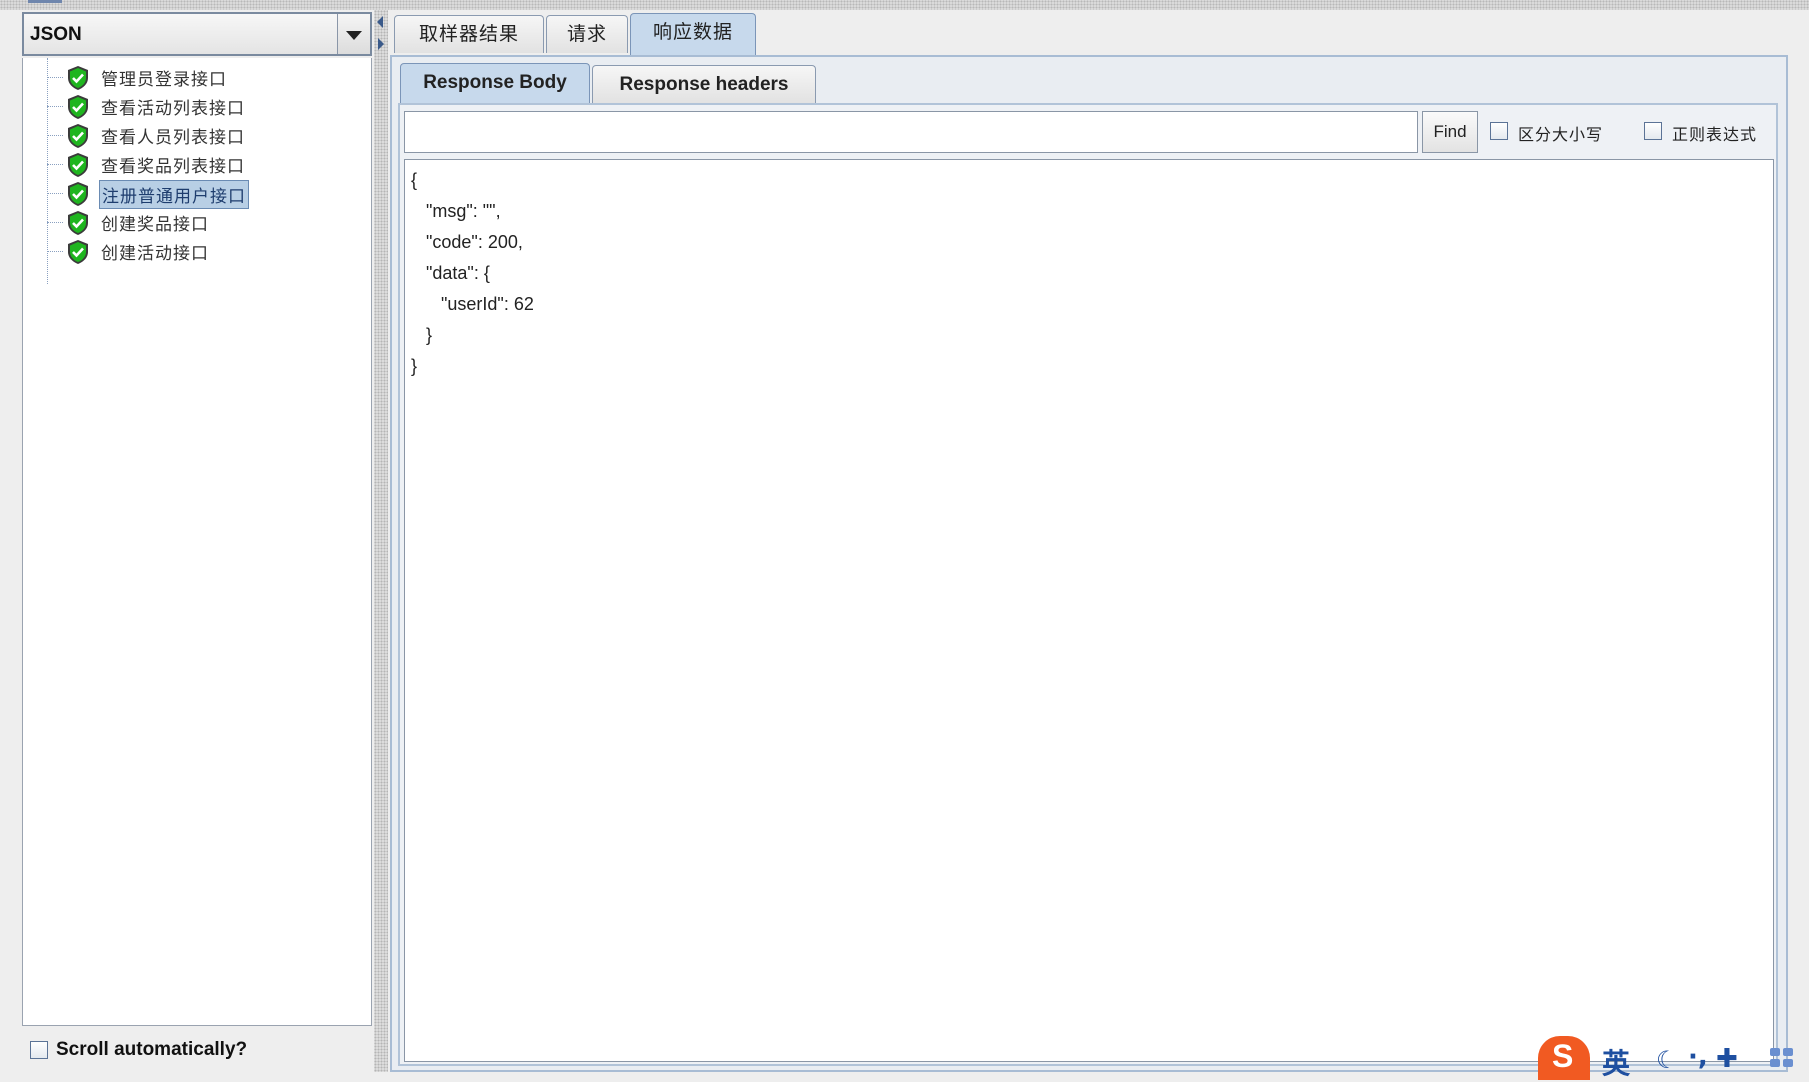 Image resolution: width=1809 pixels, height=1082 pixels. I want to click on toolbox-grid-icon, so click(1783, 1059).